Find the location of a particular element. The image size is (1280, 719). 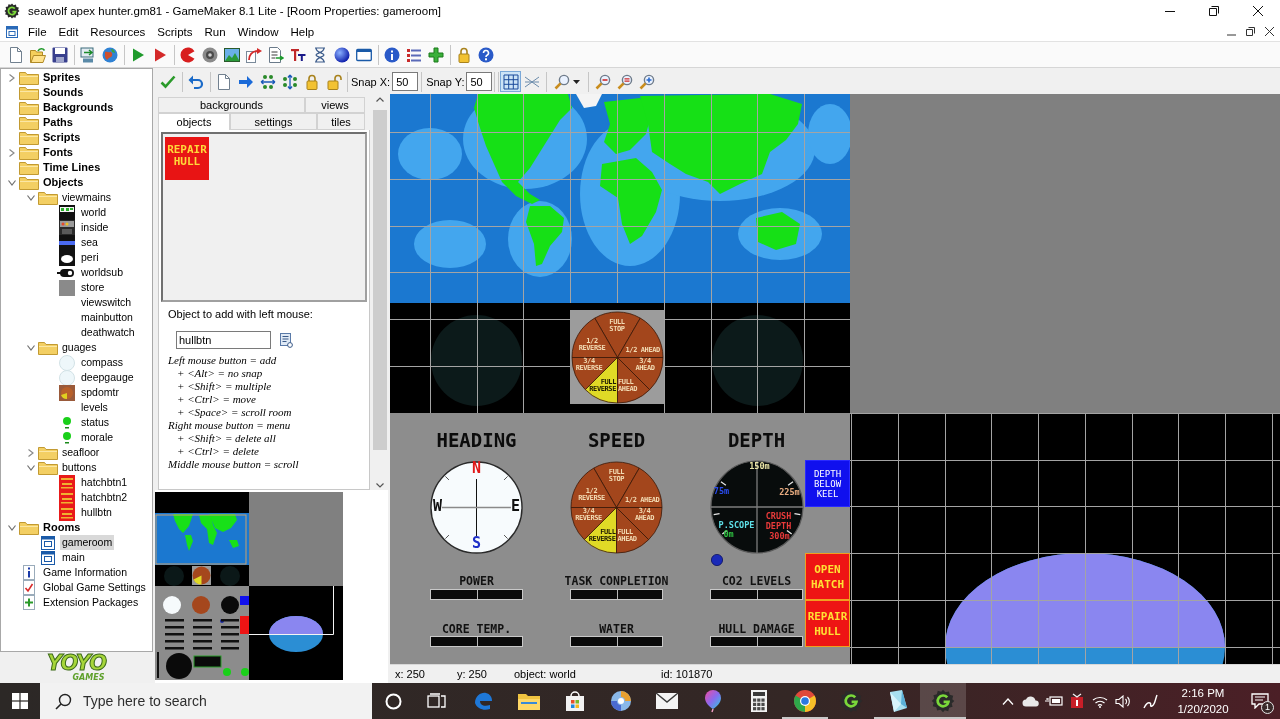

tree-item: viewmains is located at coordinates (86, 197).